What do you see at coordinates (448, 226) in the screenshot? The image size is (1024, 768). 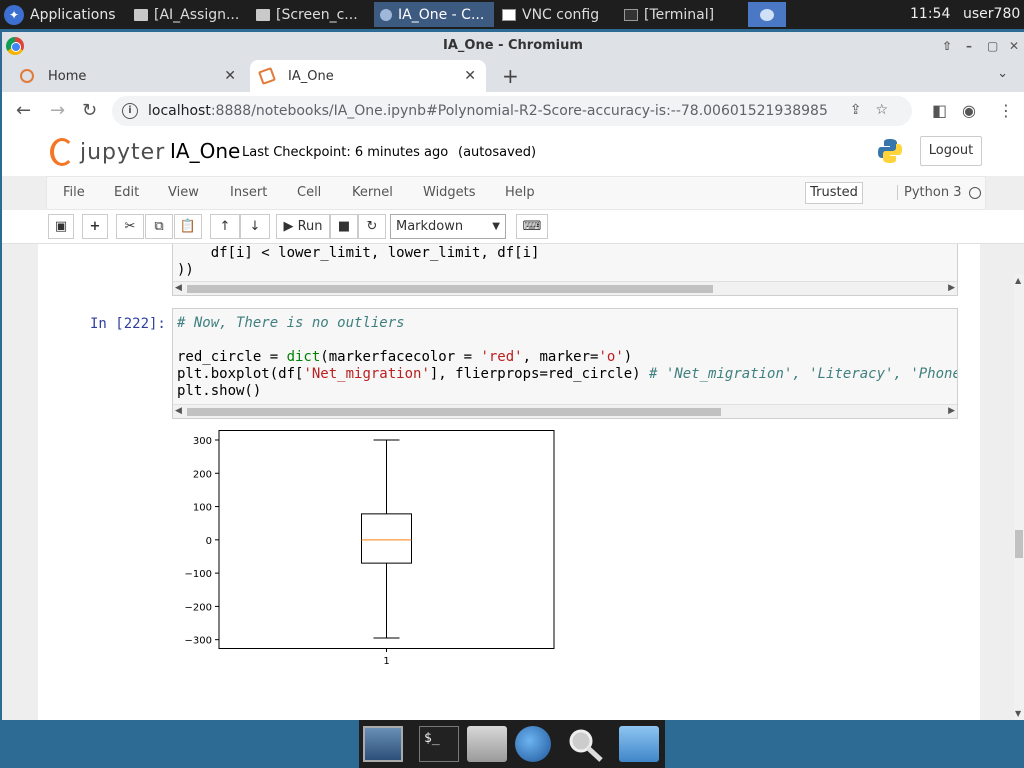 I see `cell-type-select: Markdown ▼` at bounding box center [448, 226].